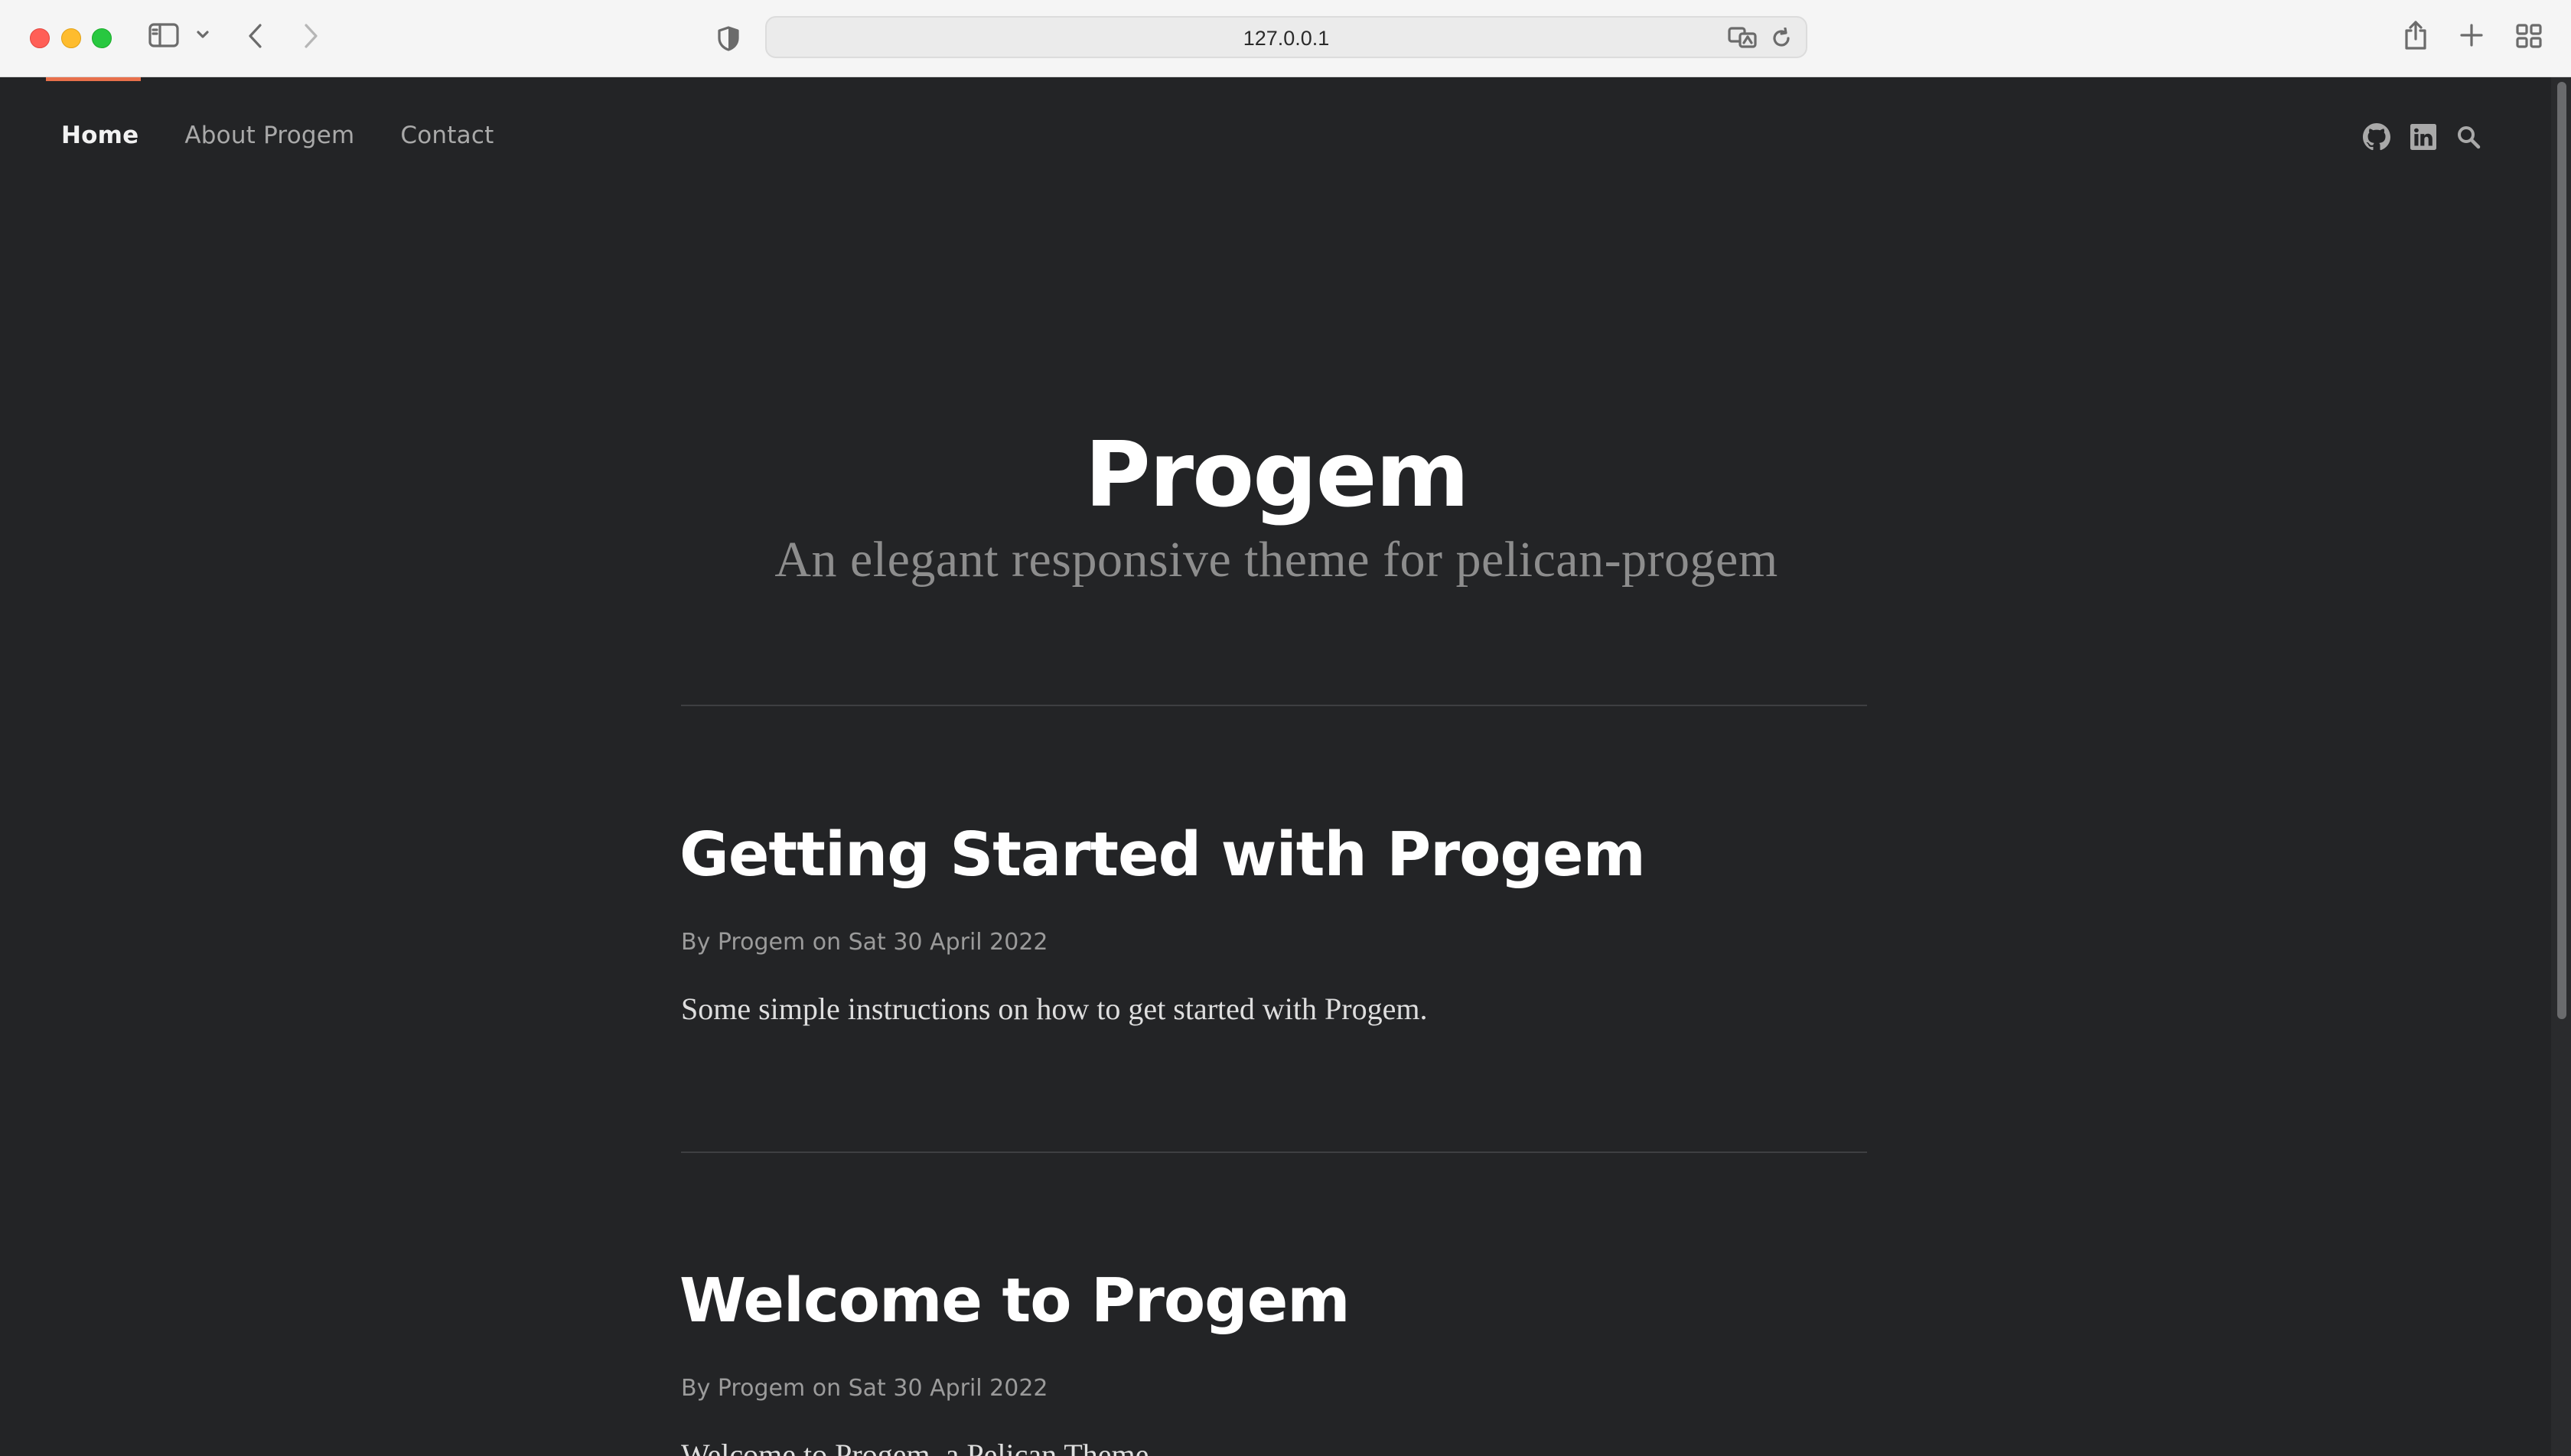 The height and width of the screenshot is (1456, 2571). What do you see at coordinates (2416, 35) in the screenshot?
I see `share-icon` at bounding box center [2416, 35].